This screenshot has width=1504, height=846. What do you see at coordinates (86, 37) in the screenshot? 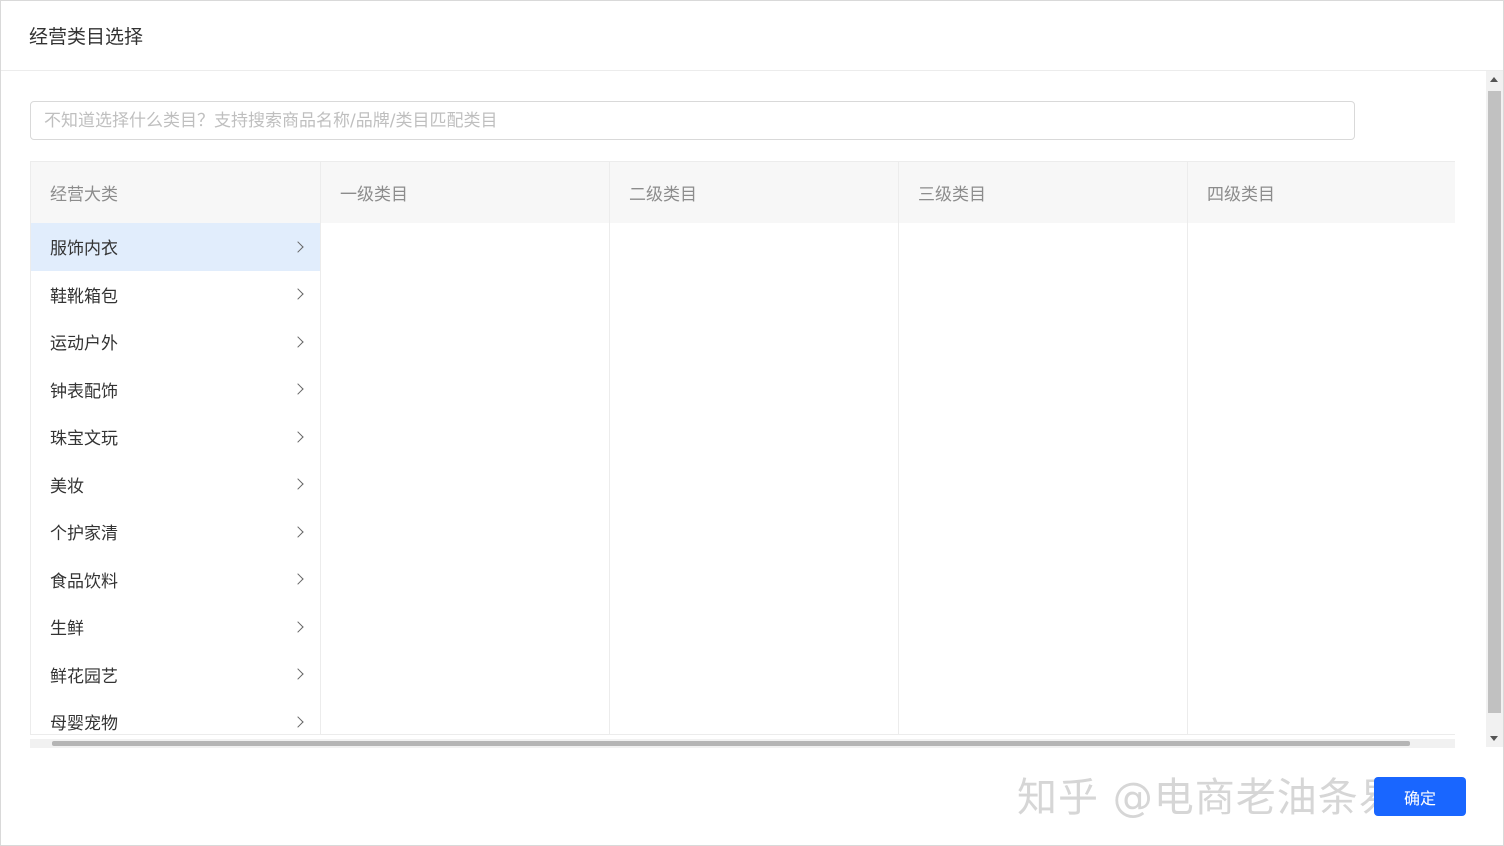
I see `modal-title: 经营类目选择` at bounding box center [86, 37].